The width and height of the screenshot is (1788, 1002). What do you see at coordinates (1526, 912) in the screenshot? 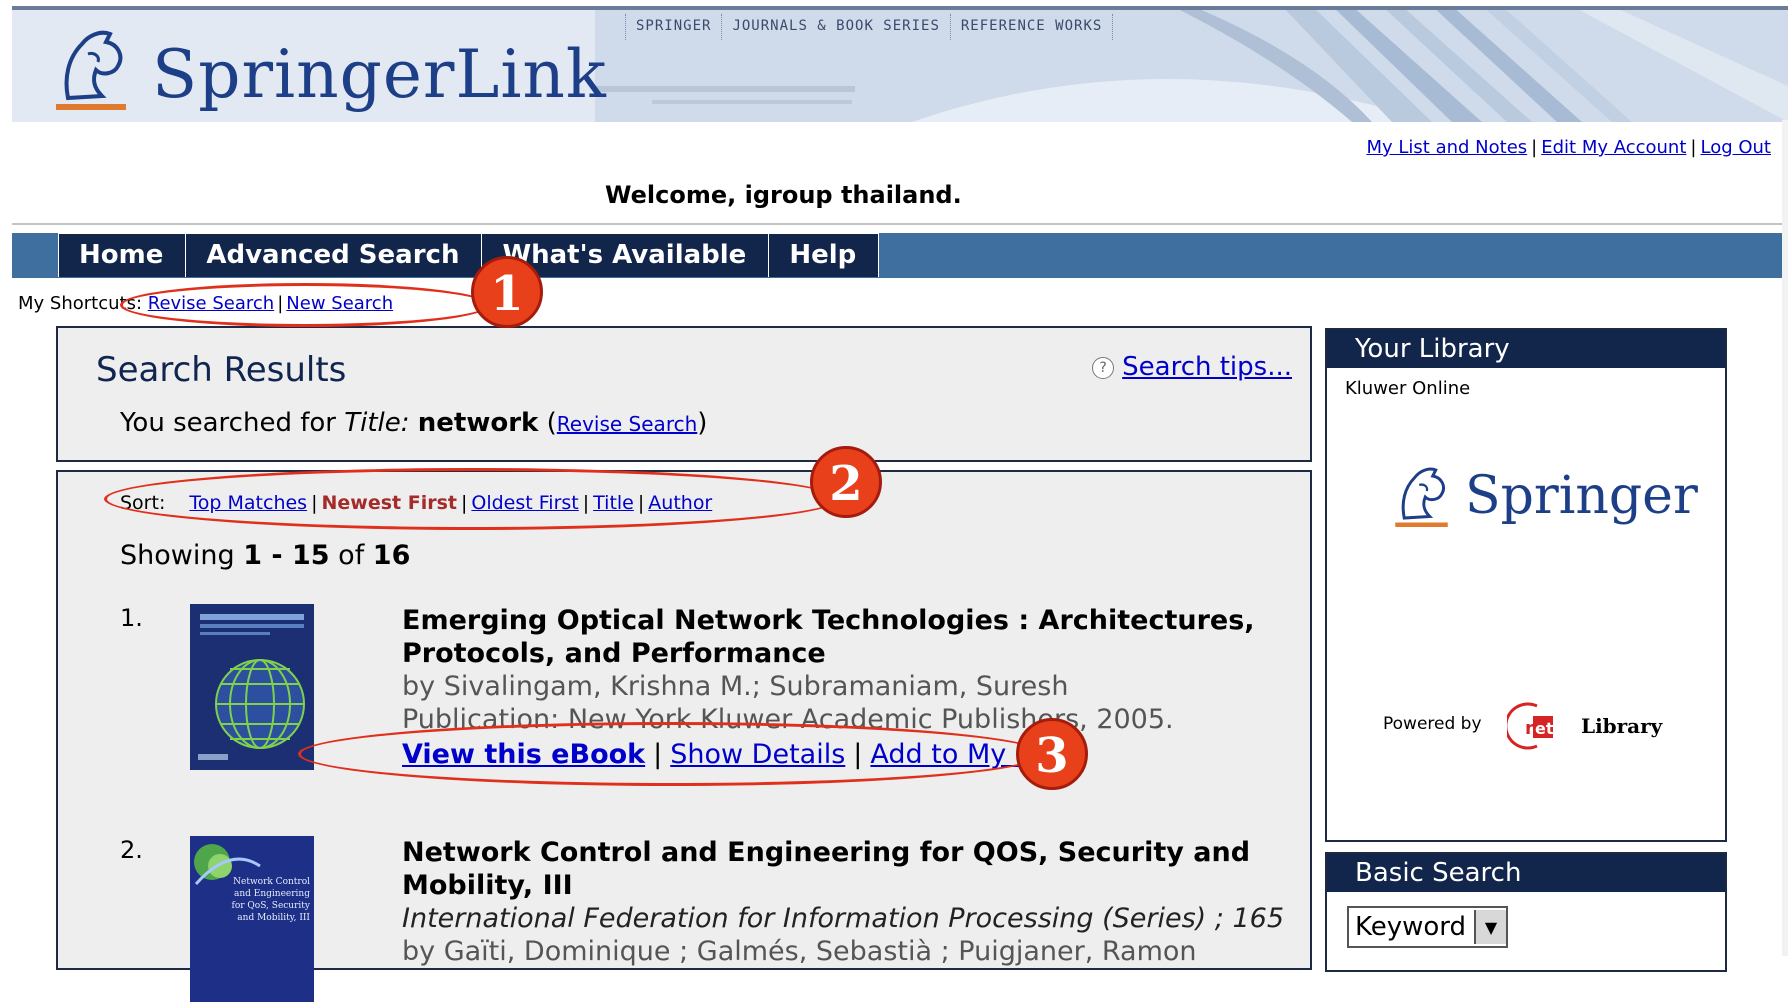
I see `basic-search-box: Basic Search Keyword ▼` at bounding box center [1526, 912].